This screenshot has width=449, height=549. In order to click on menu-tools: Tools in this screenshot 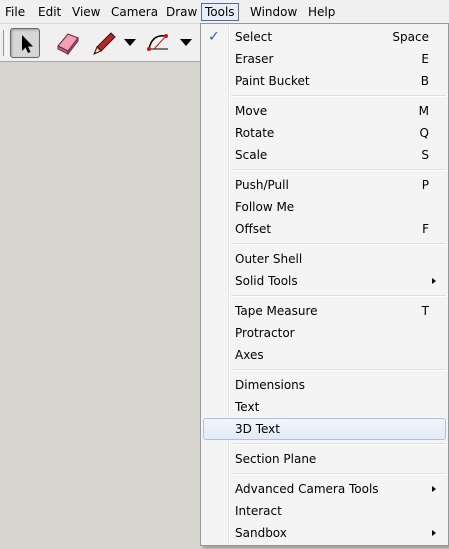, I will do `click(220, 12)`.